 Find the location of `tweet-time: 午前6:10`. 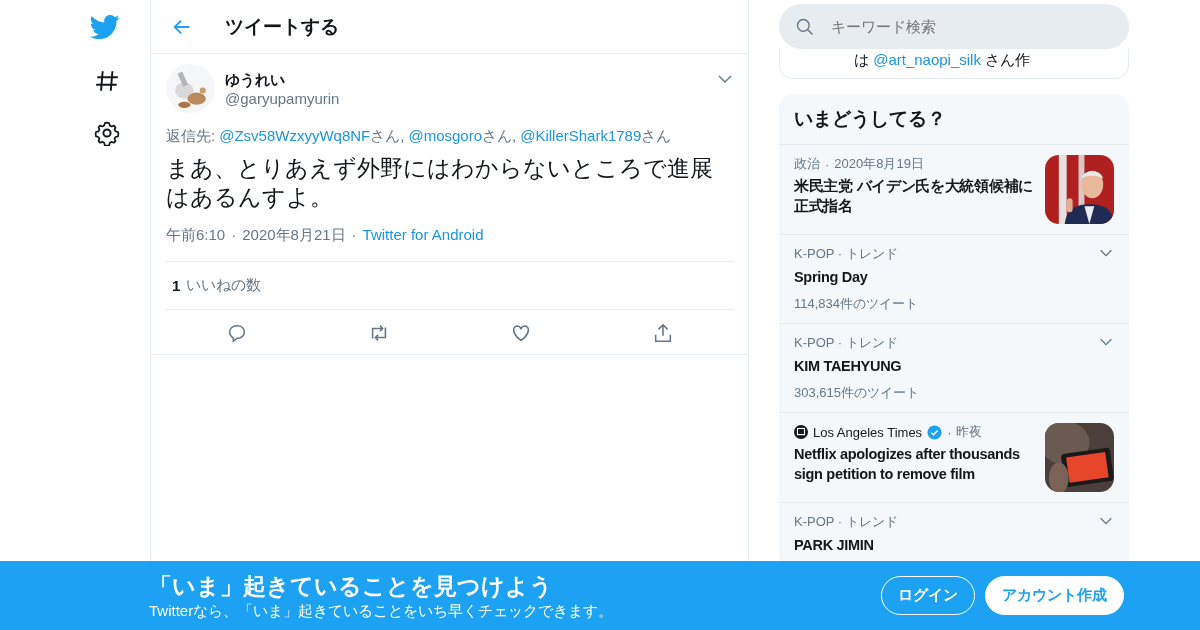

tweet-time: 午前6:10 is located at coordinates (196, 235).